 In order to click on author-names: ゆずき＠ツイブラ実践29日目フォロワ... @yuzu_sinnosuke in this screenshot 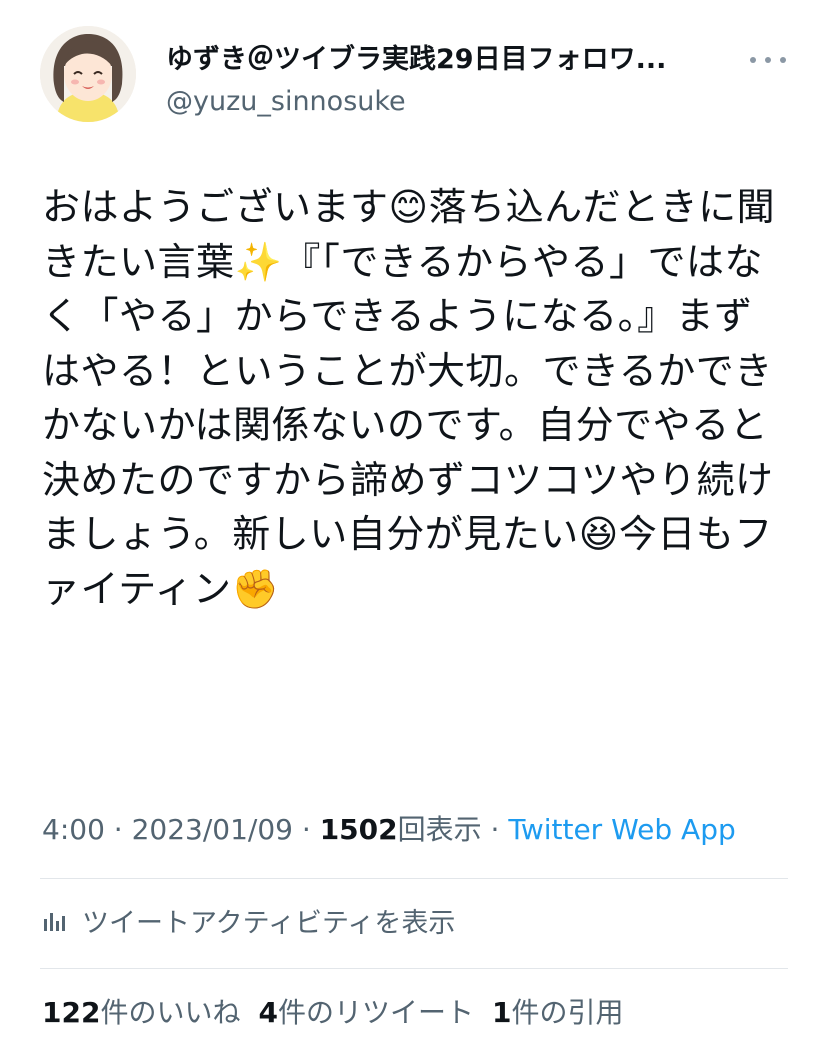, I will do `click(456, 81)`.